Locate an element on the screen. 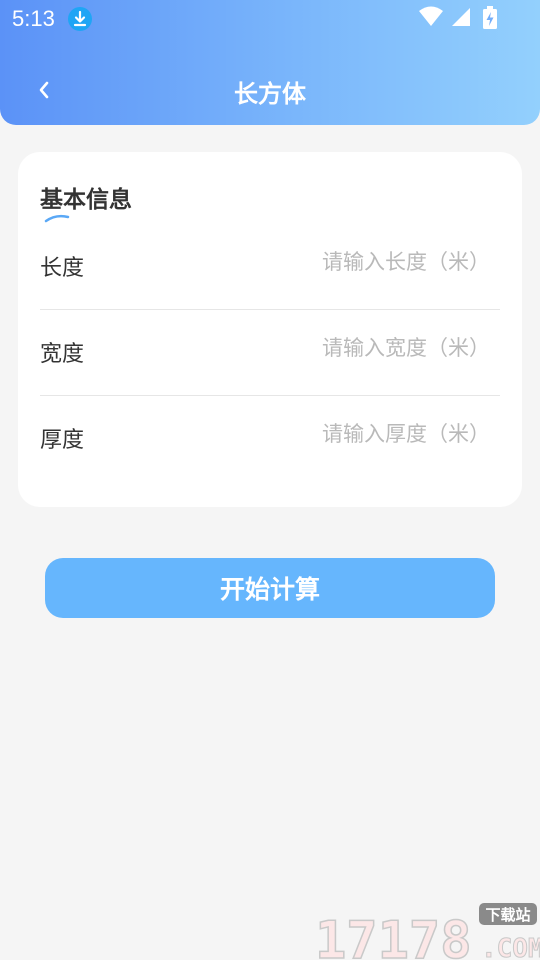 This screenshot has width=540, height=960. status-bar: 5:13 is located at coordinates (270, 20).